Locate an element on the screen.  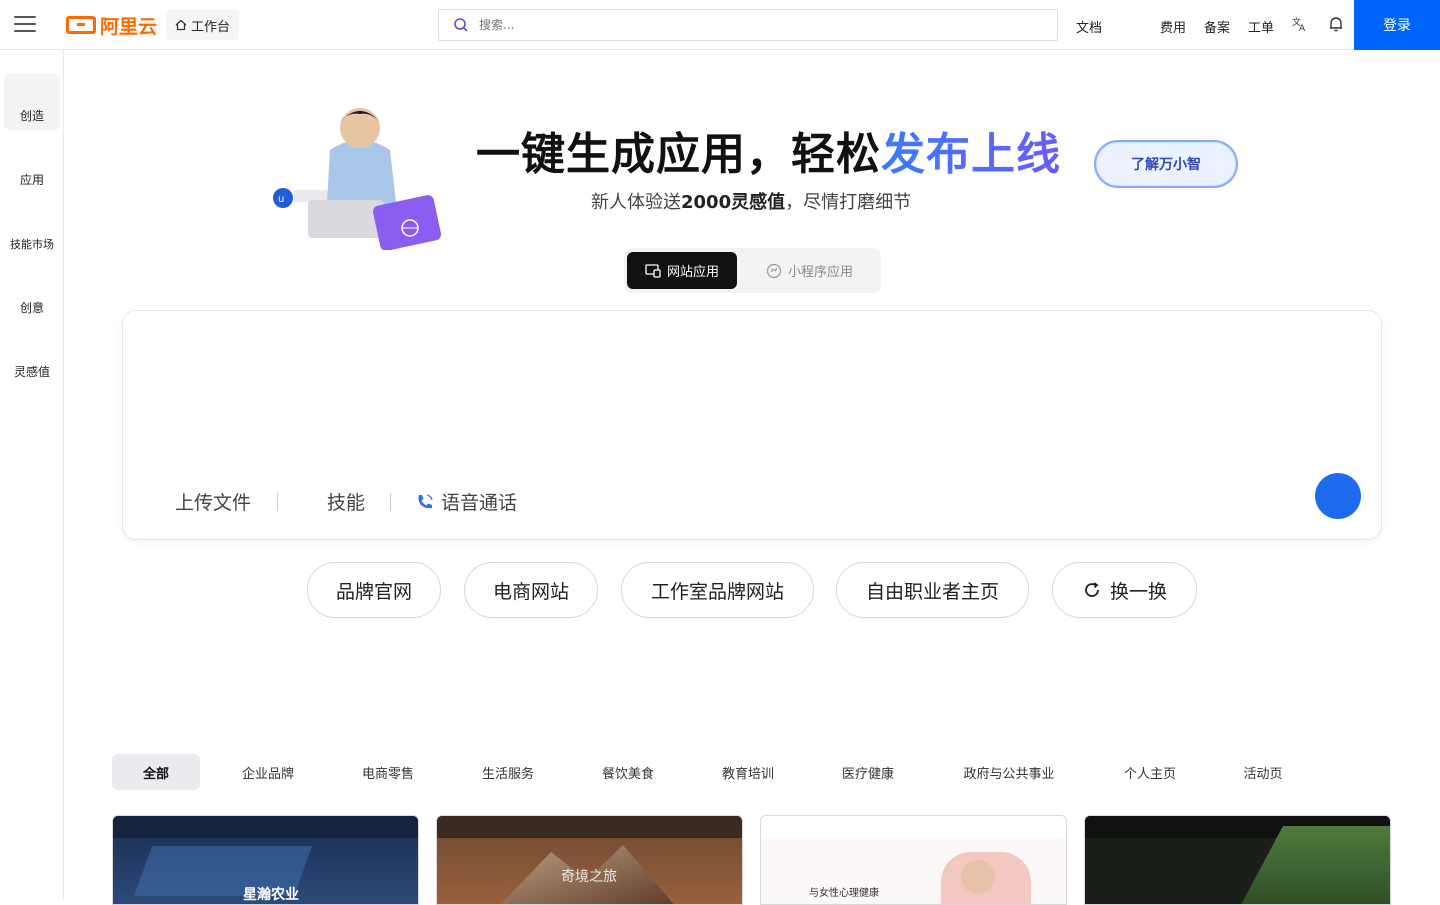
suggestion-chip: 电商网站 is located at coordinates (531, 590).